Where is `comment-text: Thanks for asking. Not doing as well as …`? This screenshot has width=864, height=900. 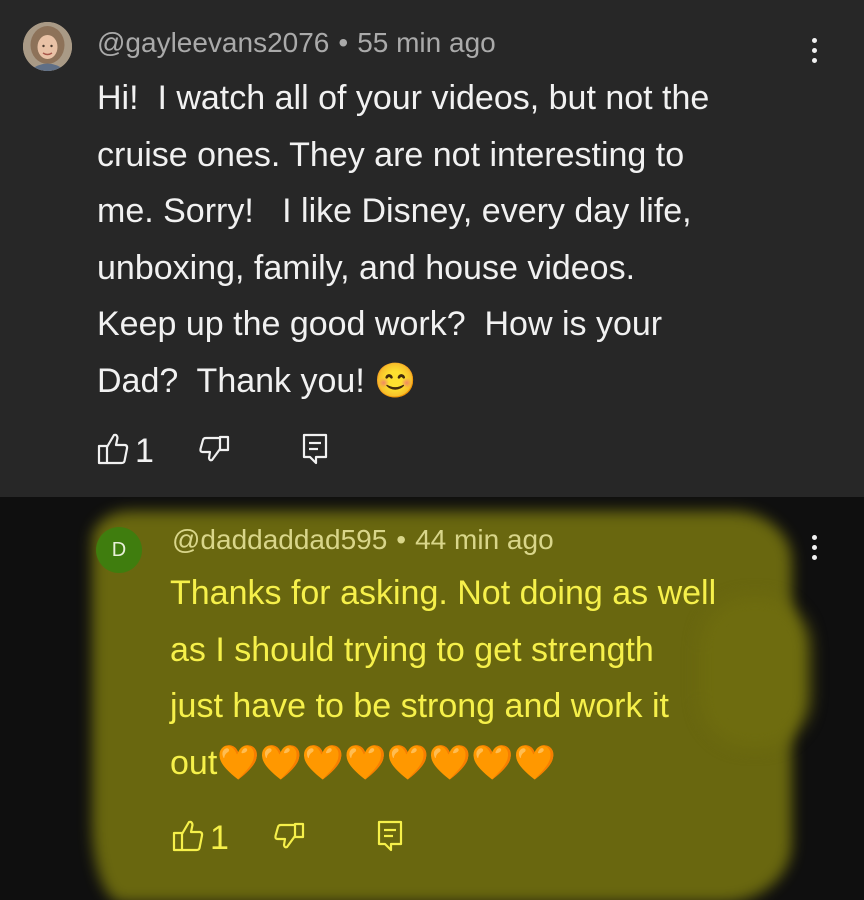 comment-text: Thanks for asking. Not doing as well as … is located at coordinates (443, 678).